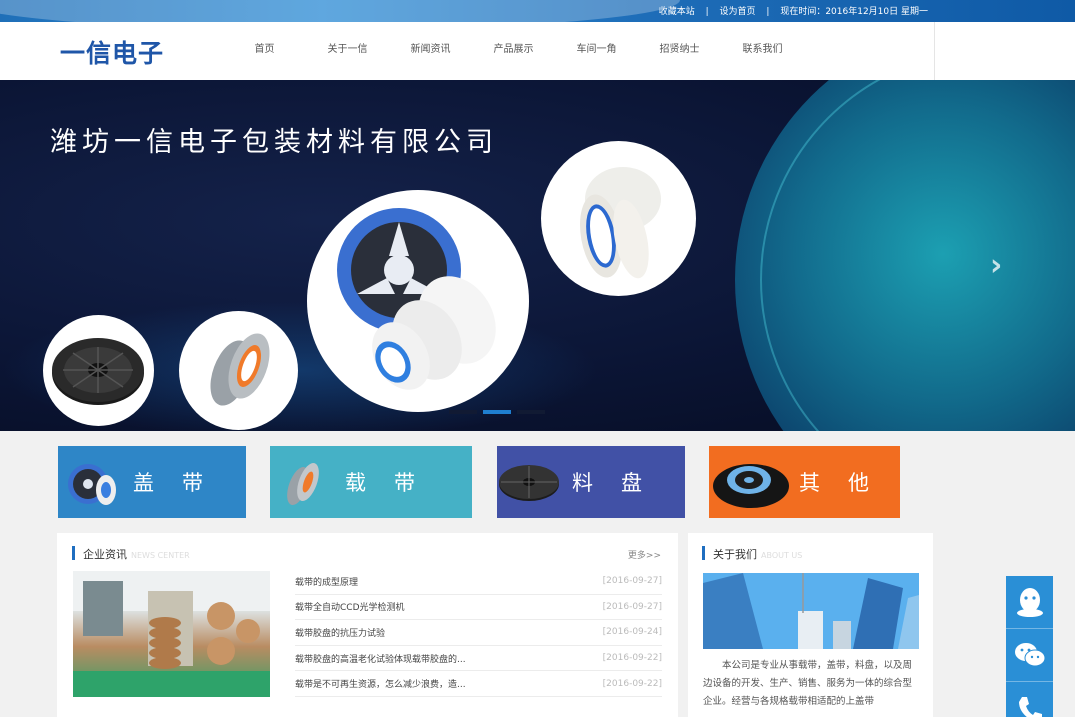 The width and height of the screenshot is (1075, 717). What do you see at coordinates (762, 51) in the screenshot?
I see `nav-contact: 联系我们` at bounding box center [762, 51].